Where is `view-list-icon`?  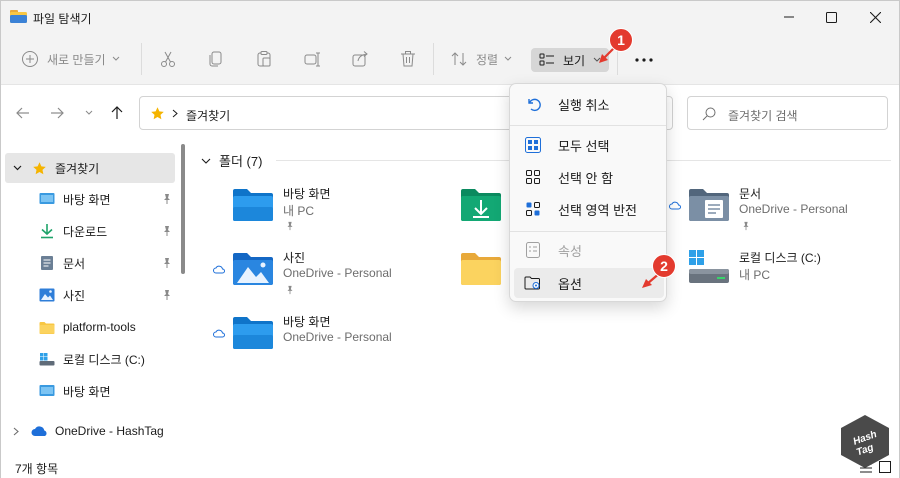
view-list-icon is located at coordinates (546, 59).